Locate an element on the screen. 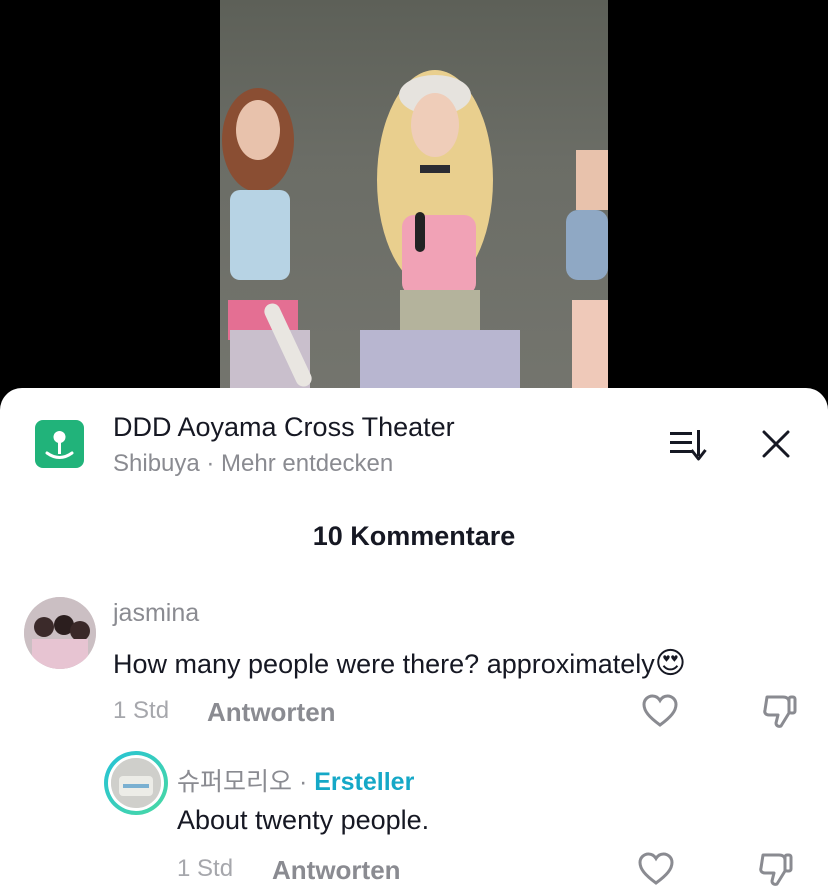  comment-time: 1 Std is located at coordinates (141, 710).